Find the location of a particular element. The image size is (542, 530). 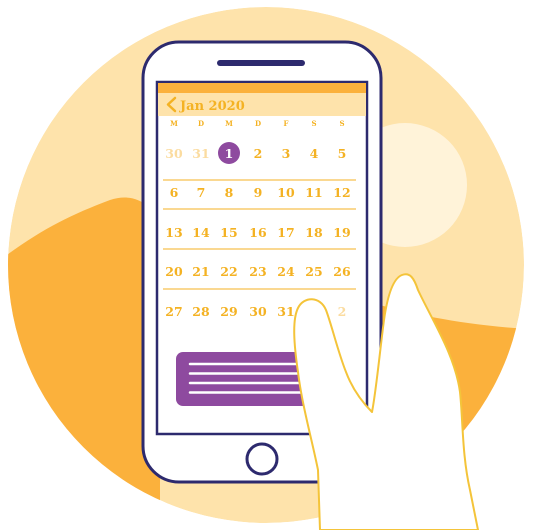

day-cell: 24 is located at coordinates (286, 271).